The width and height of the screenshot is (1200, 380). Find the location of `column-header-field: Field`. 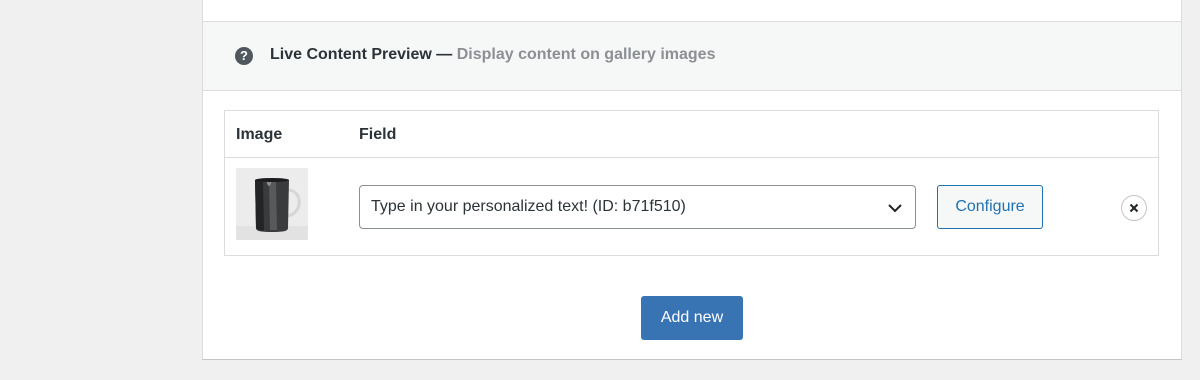

column-header-field: Field is located at coordinates (378, 134).